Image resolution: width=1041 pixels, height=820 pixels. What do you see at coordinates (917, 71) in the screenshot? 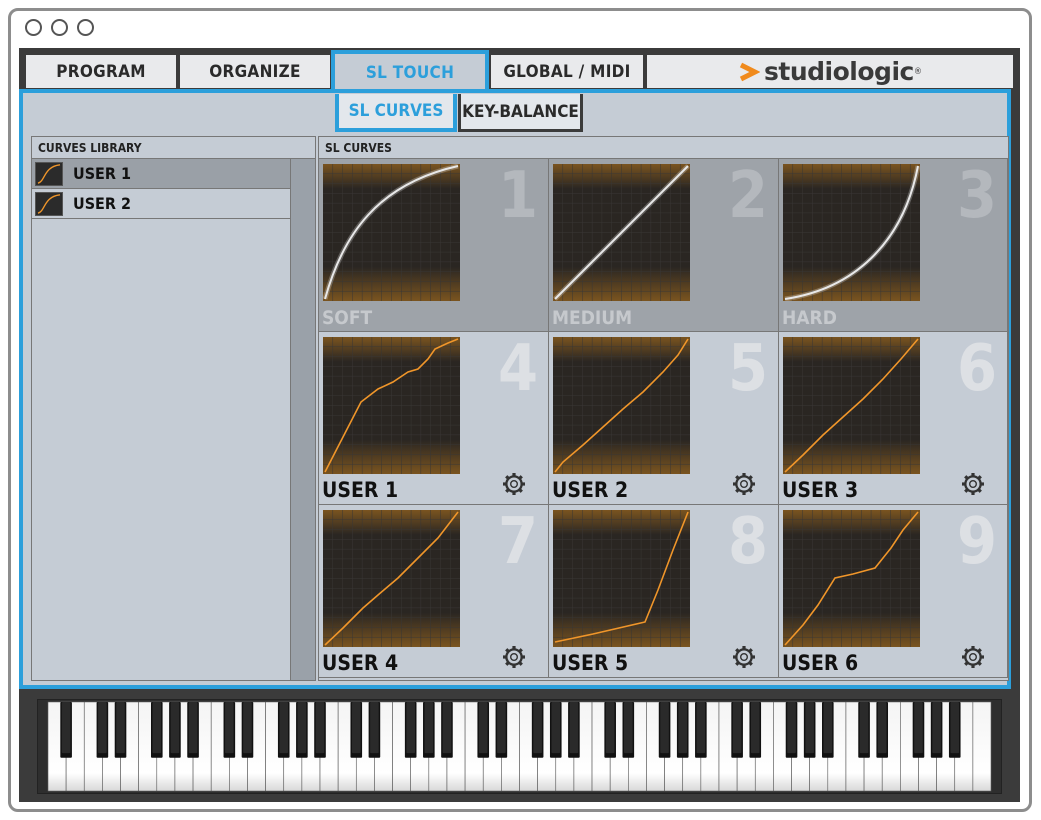
I see `registered-mark: ®` at bounding box center [917, 71].